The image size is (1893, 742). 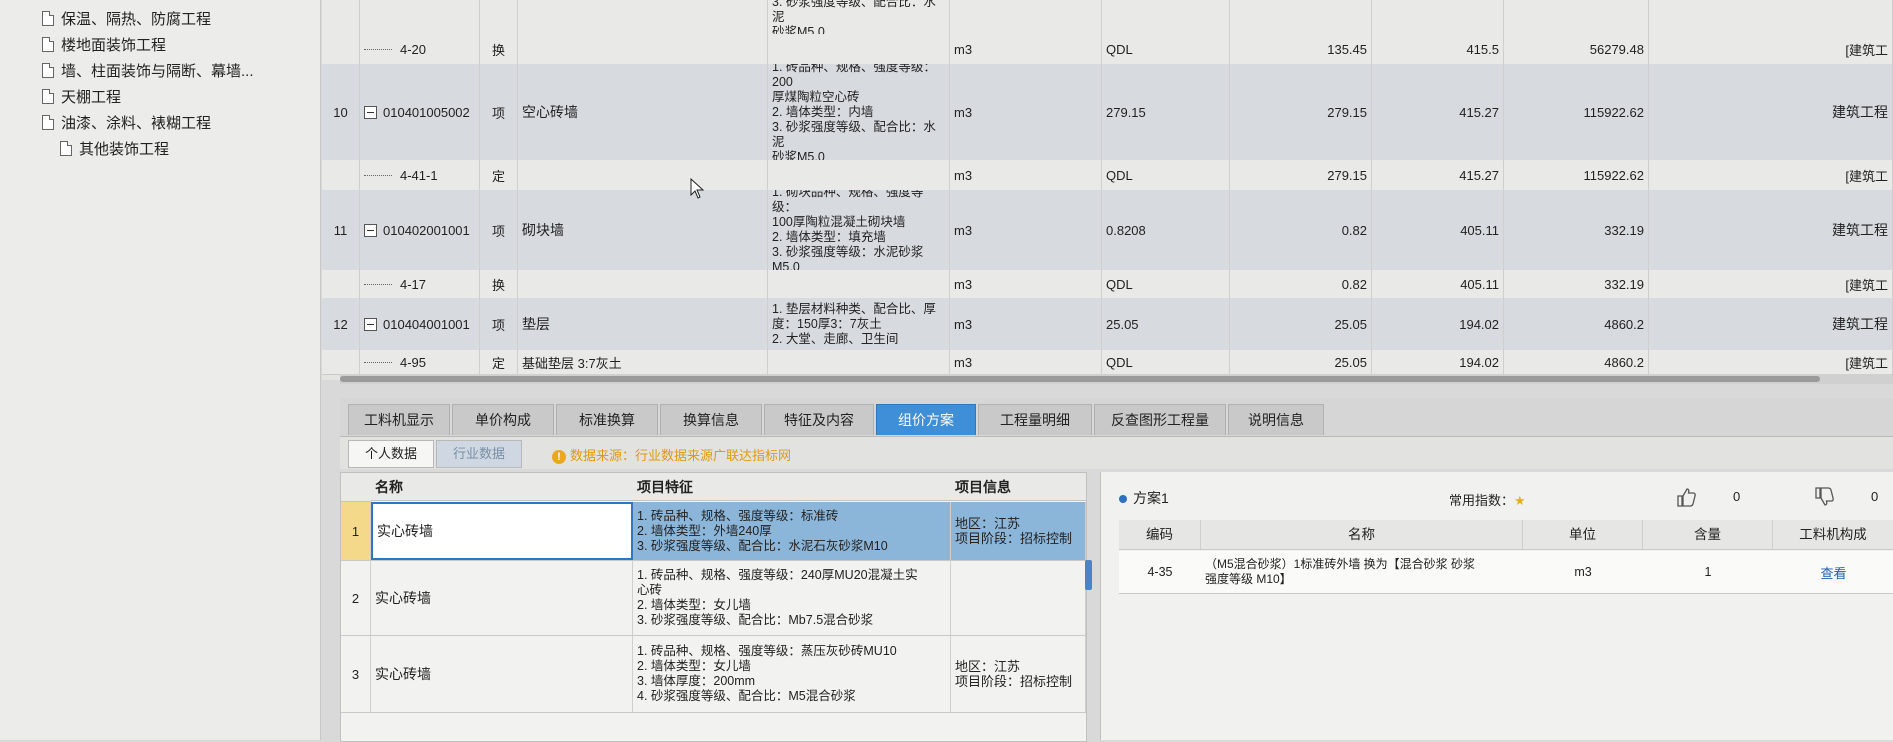 What do you see at coordinates (1160, 419) in the screenshot?
I see `tab-graphic-quantity: 反查图形工程量` at bounding box center [1160, 419].